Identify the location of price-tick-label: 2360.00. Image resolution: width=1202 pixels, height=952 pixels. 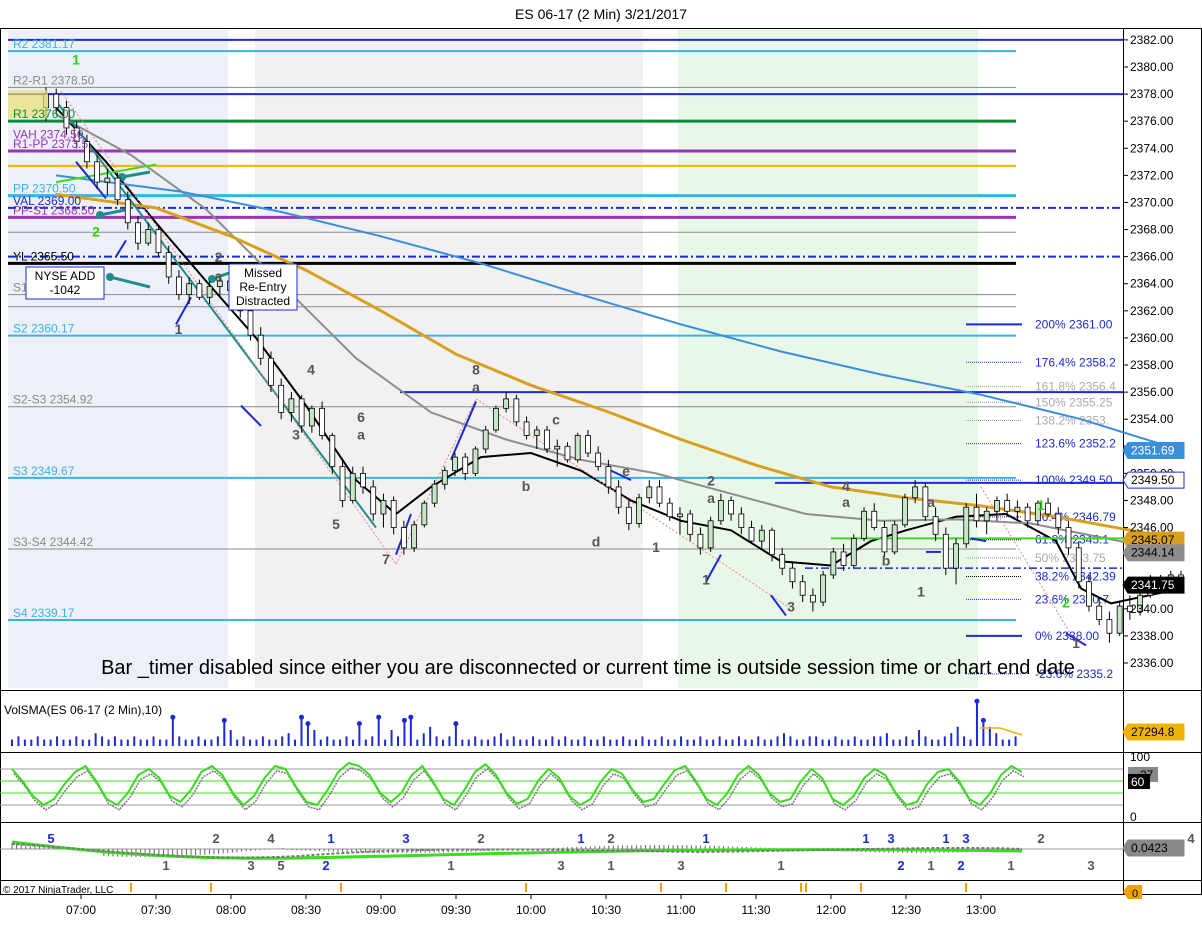
(1152, 338).